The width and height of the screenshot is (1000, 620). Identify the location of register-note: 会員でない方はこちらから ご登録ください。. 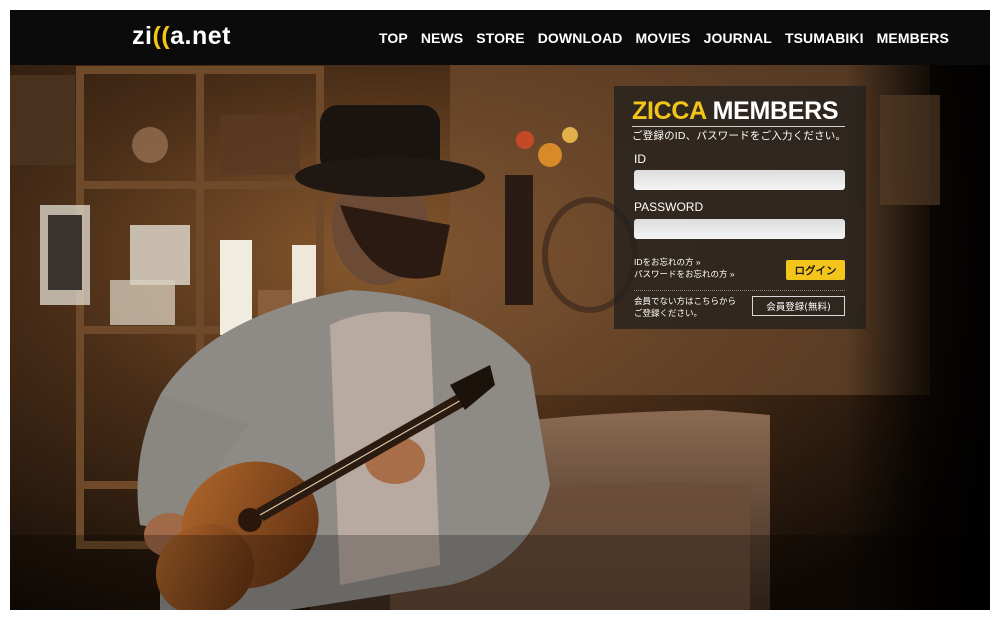
(685, 307).